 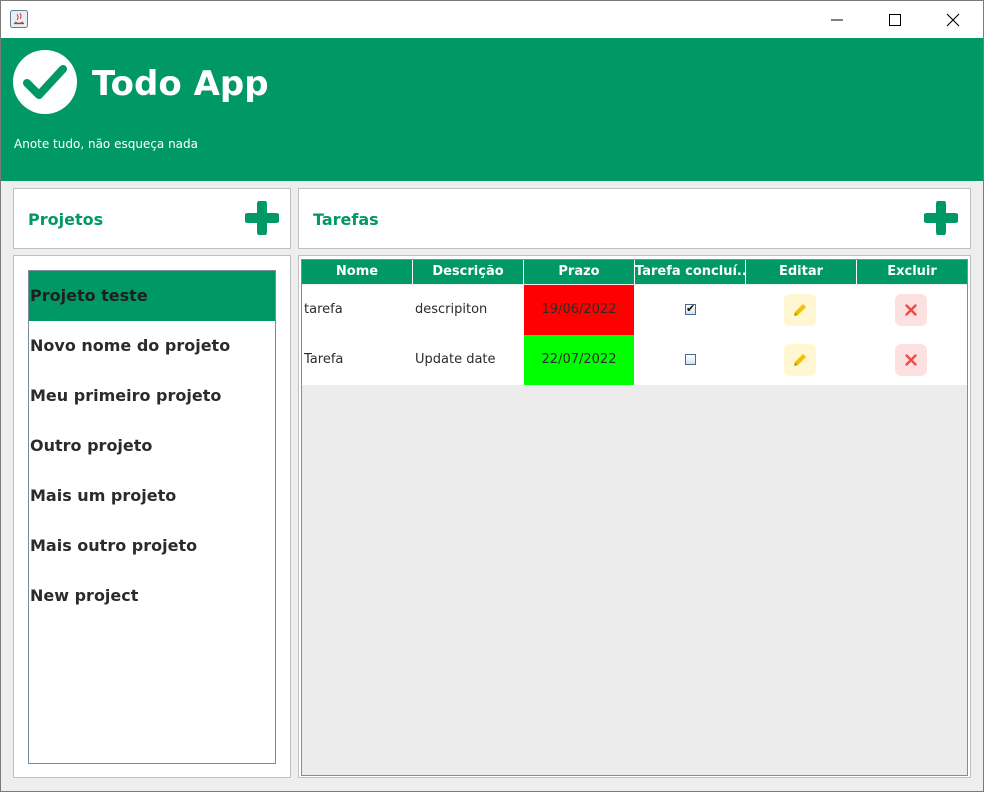 I want to click on title-bar, so click(x=492, y=19).